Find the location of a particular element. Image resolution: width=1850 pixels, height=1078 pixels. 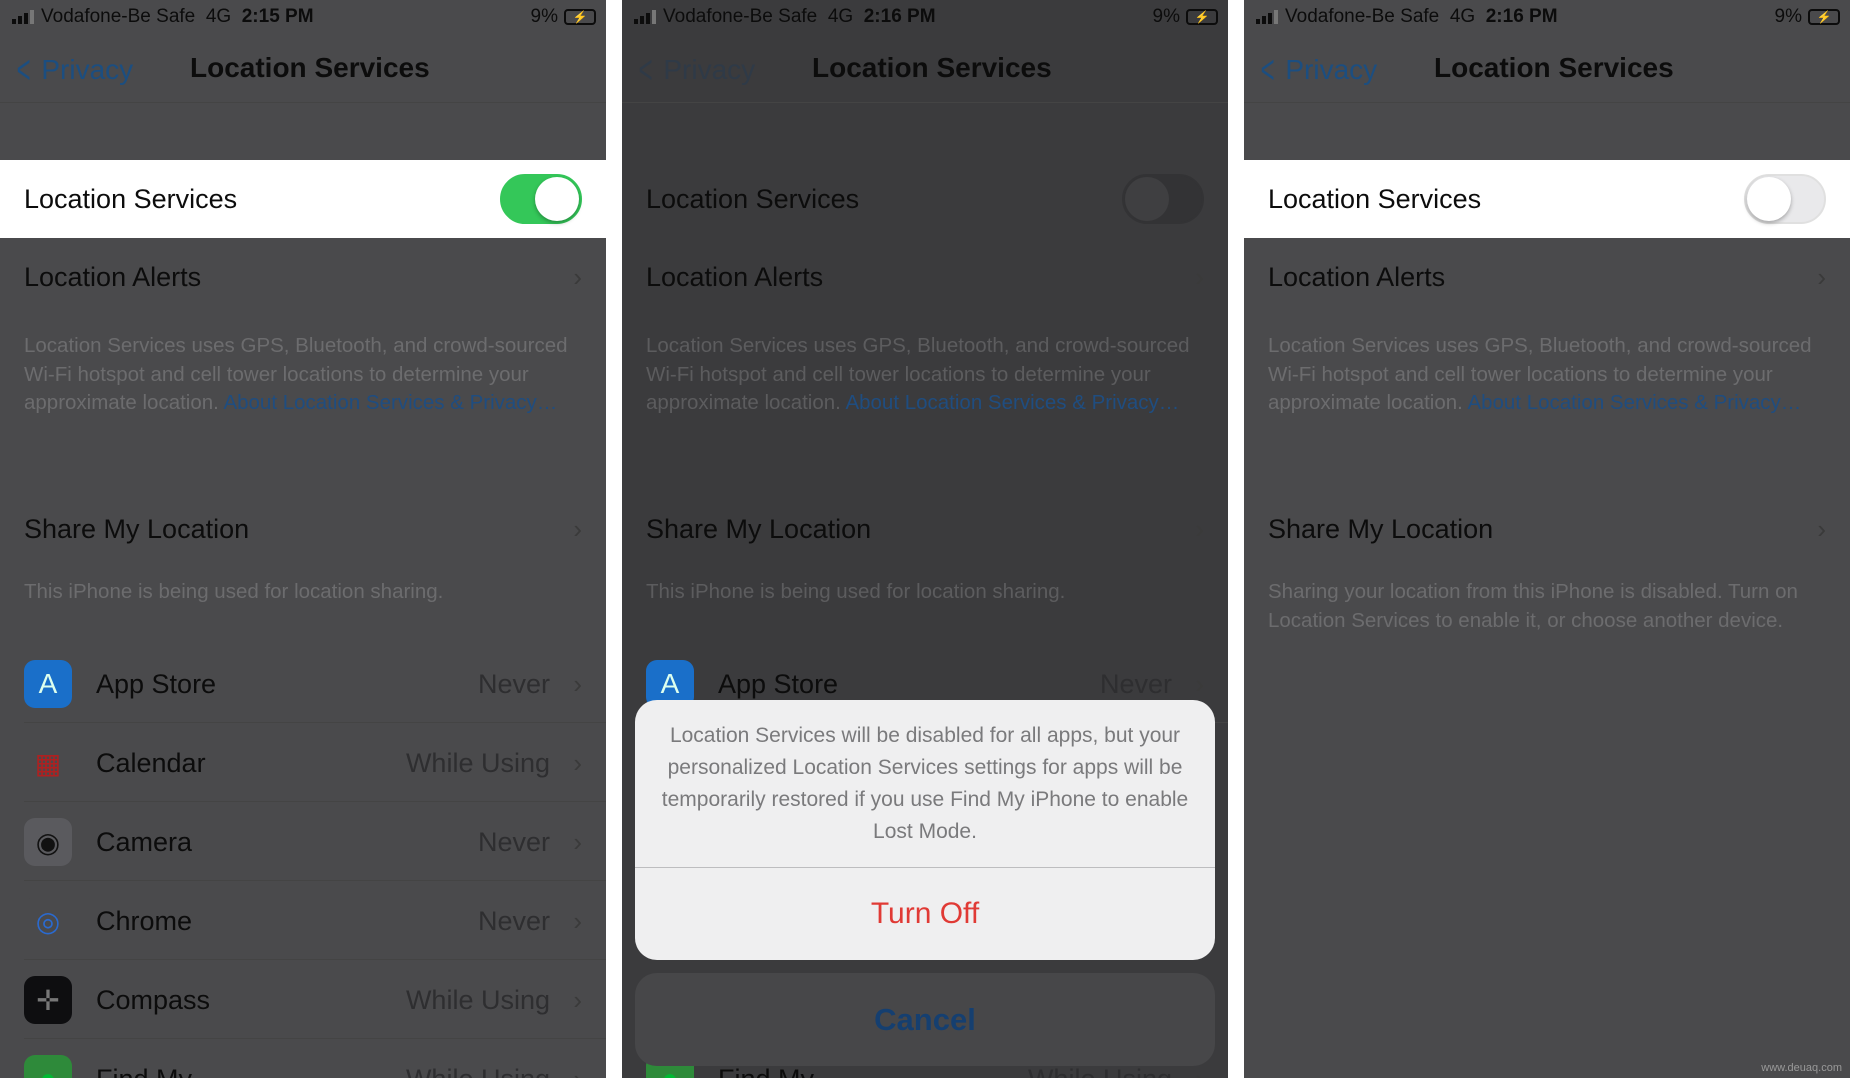

app-store-icon: A is located at coordinates (48, 684).